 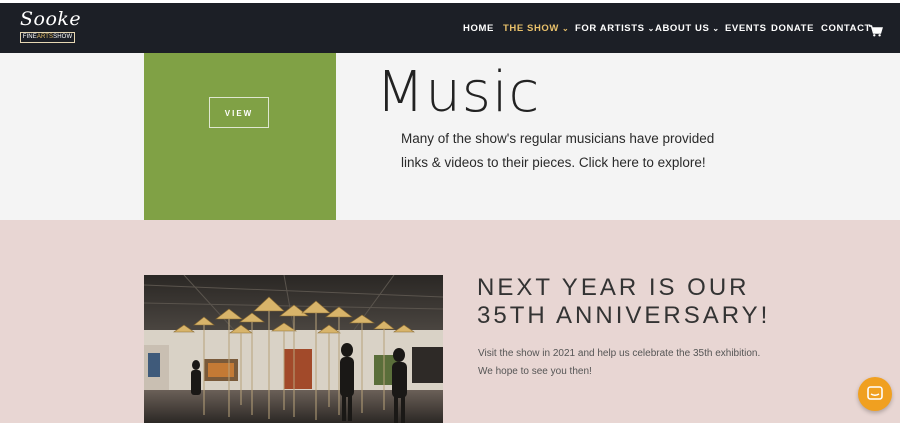 I want to click on nav-donate: DONATE, so click(x=792, y=28).